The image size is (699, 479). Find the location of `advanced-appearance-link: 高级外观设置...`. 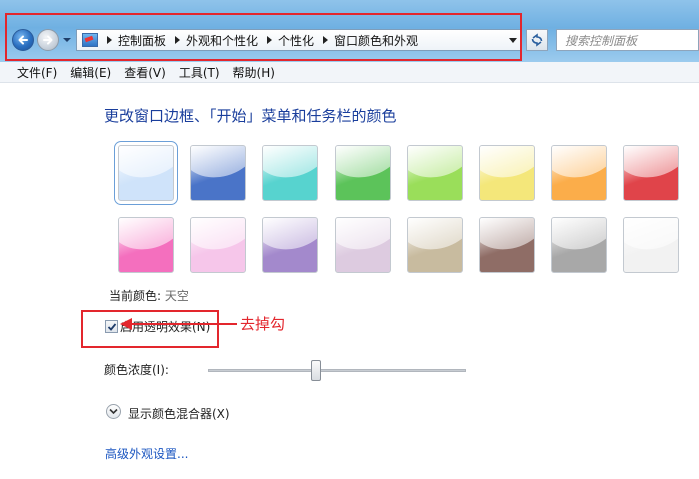

advanced-appearance-link: 高级外观设置... is located at coordinates (146, 453).